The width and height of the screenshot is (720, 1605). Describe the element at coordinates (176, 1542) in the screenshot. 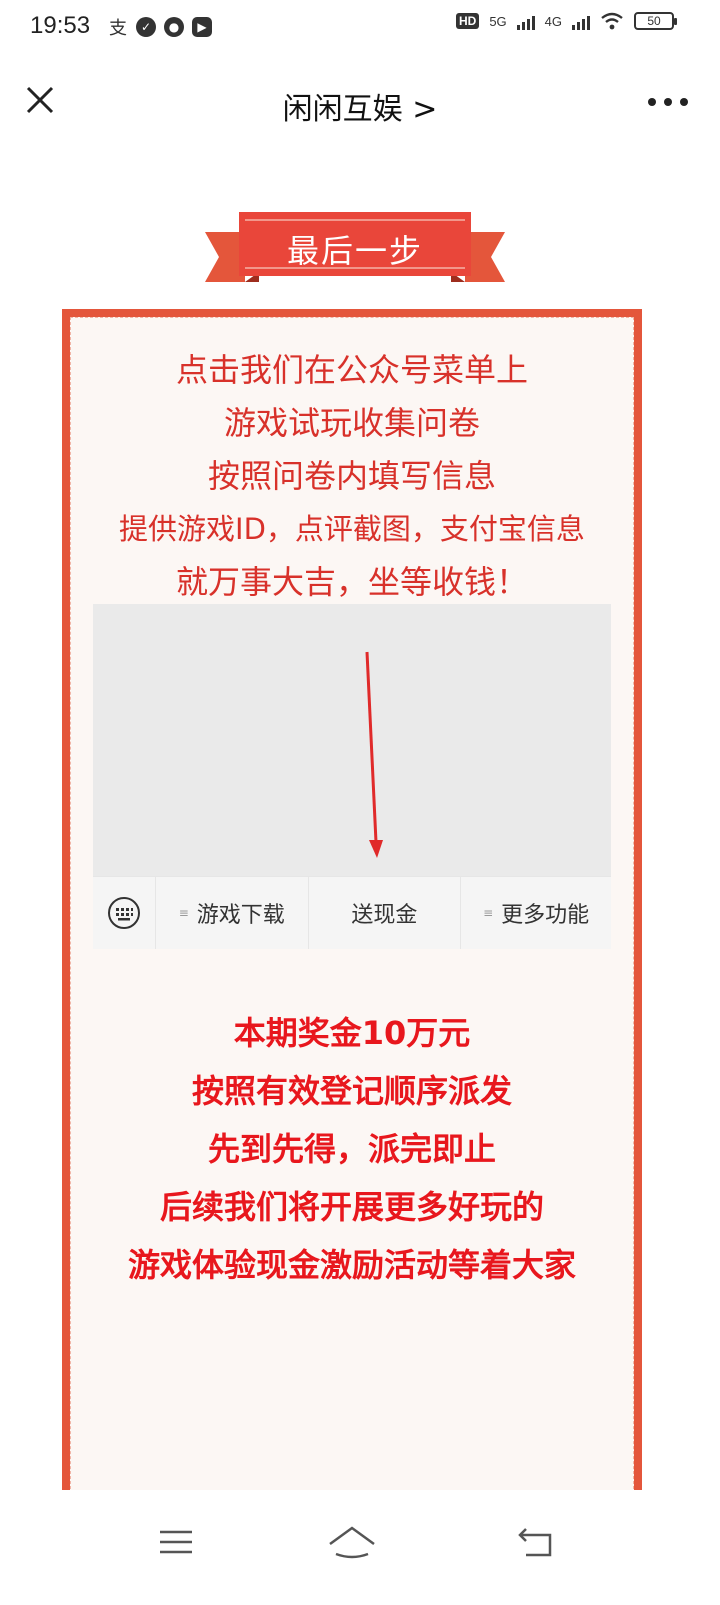

I see `menu-icon` at that location.